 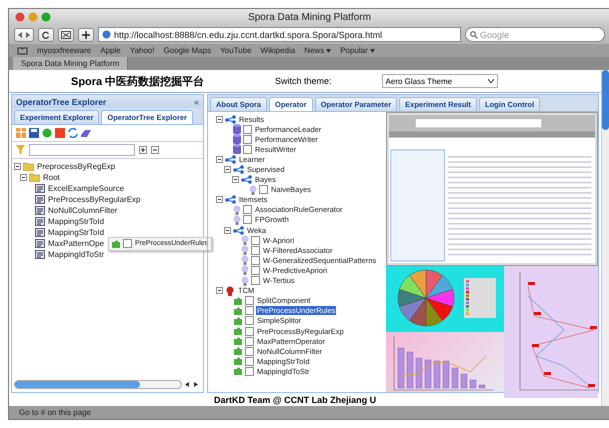 I want to click on bookmark-link: YouTube, so click(x=236, y=50).